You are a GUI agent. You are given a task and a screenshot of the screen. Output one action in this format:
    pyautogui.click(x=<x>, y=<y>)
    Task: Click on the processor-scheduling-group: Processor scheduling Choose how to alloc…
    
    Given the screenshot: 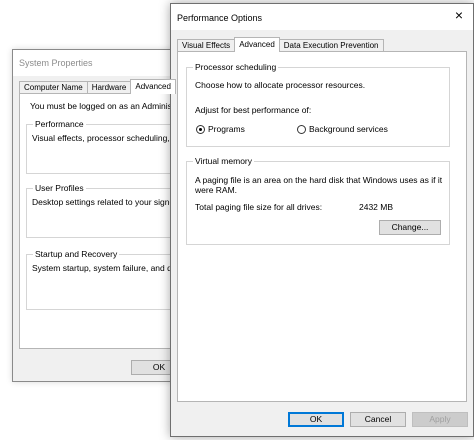 What is the action you would take?
    pyautogui.click(x=318, y=104)
    